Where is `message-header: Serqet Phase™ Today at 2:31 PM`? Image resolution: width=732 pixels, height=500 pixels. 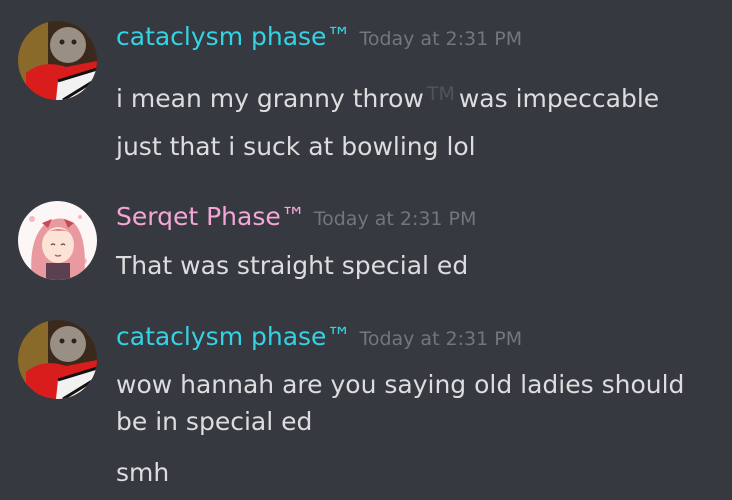
message-header: Serqet Phase™ Today at 2:31 PM is located at coordinates (296, 216).